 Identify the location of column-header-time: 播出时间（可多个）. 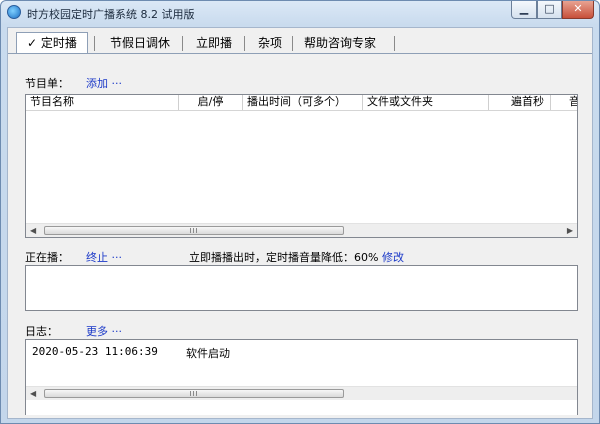
(303, 102).